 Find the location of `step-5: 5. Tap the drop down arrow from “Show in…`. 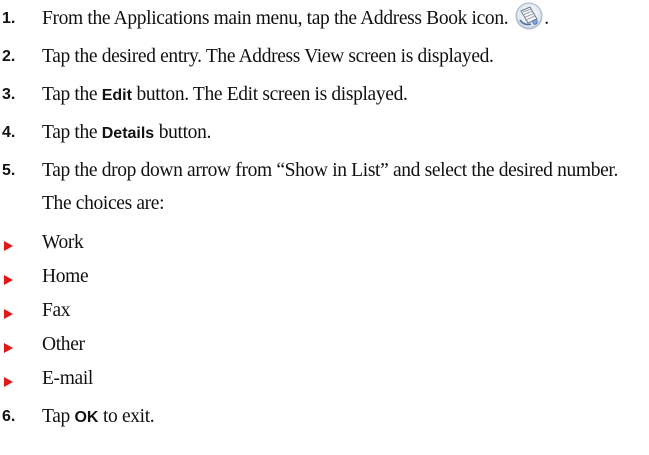

step-5: 5. Tap the drop down arrow from “Show in… is located at coordinates (322, 187).